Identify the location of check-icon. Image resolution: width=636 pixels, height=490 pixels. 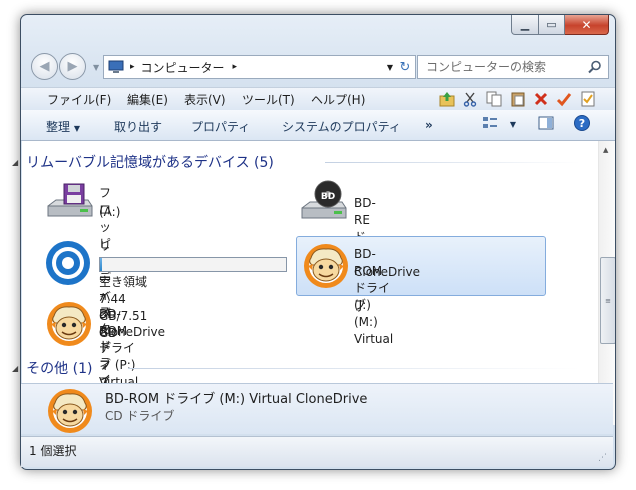
(564, 99).